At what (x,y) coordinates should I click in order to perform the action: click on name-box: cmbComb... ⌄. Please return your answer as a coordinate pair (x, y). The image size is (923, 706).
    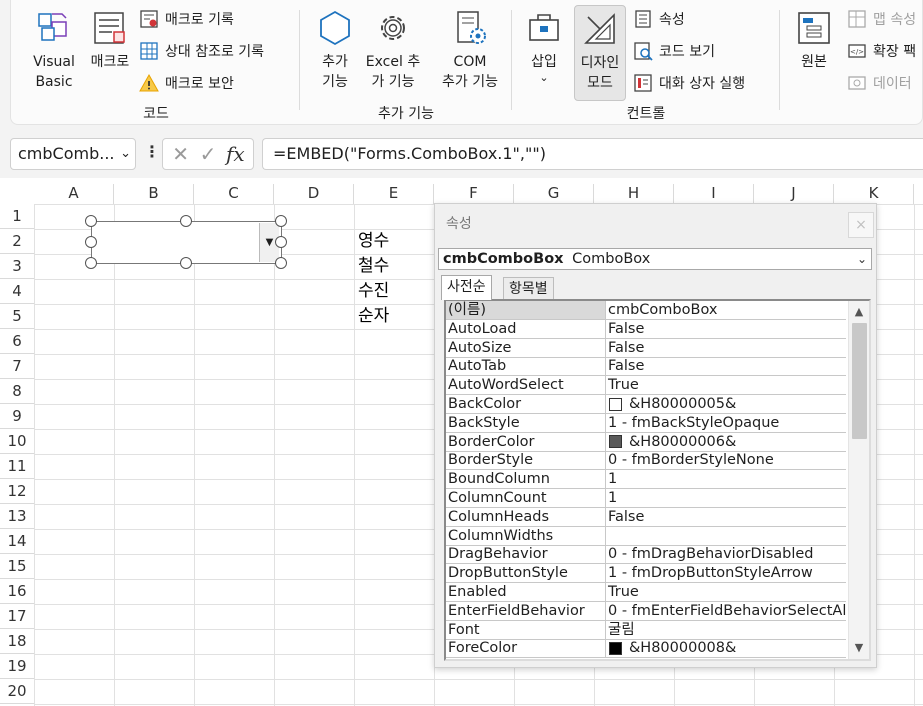
    Looking at the image, I should click on (73, 154).